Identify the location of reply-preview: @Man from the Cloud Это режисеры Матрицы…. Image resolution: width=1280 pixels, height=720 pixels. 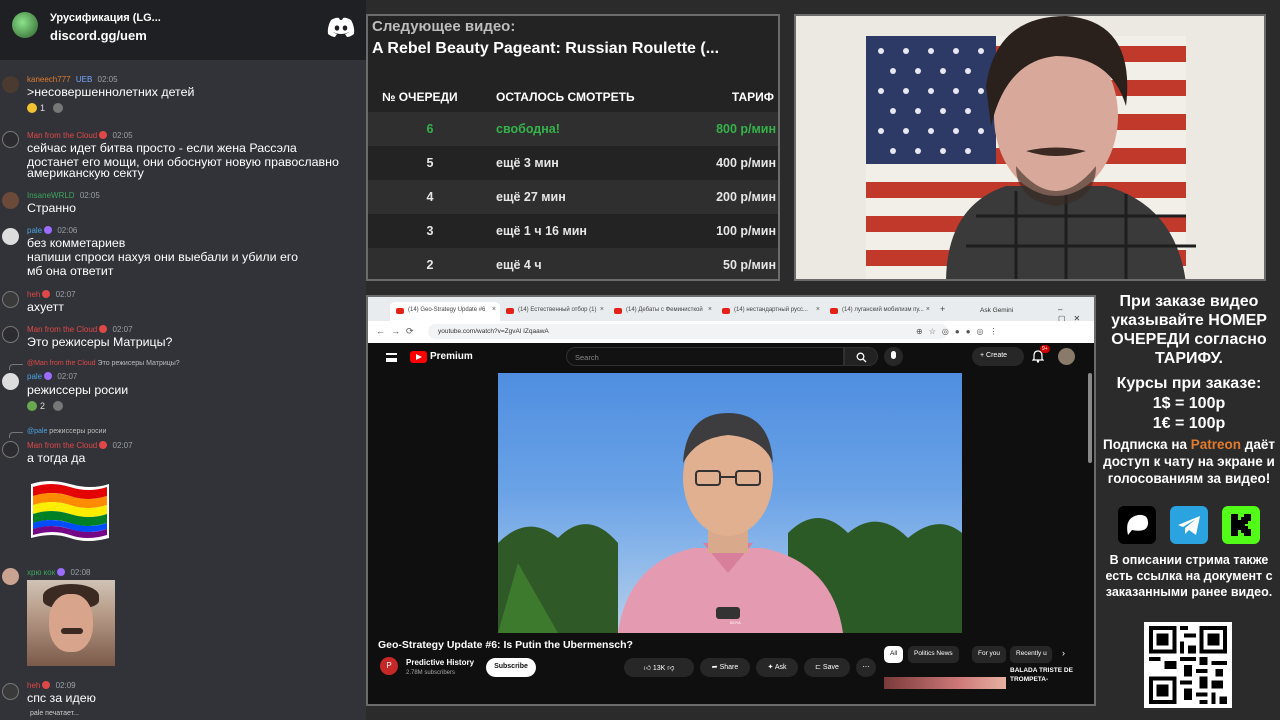
(103, 363).